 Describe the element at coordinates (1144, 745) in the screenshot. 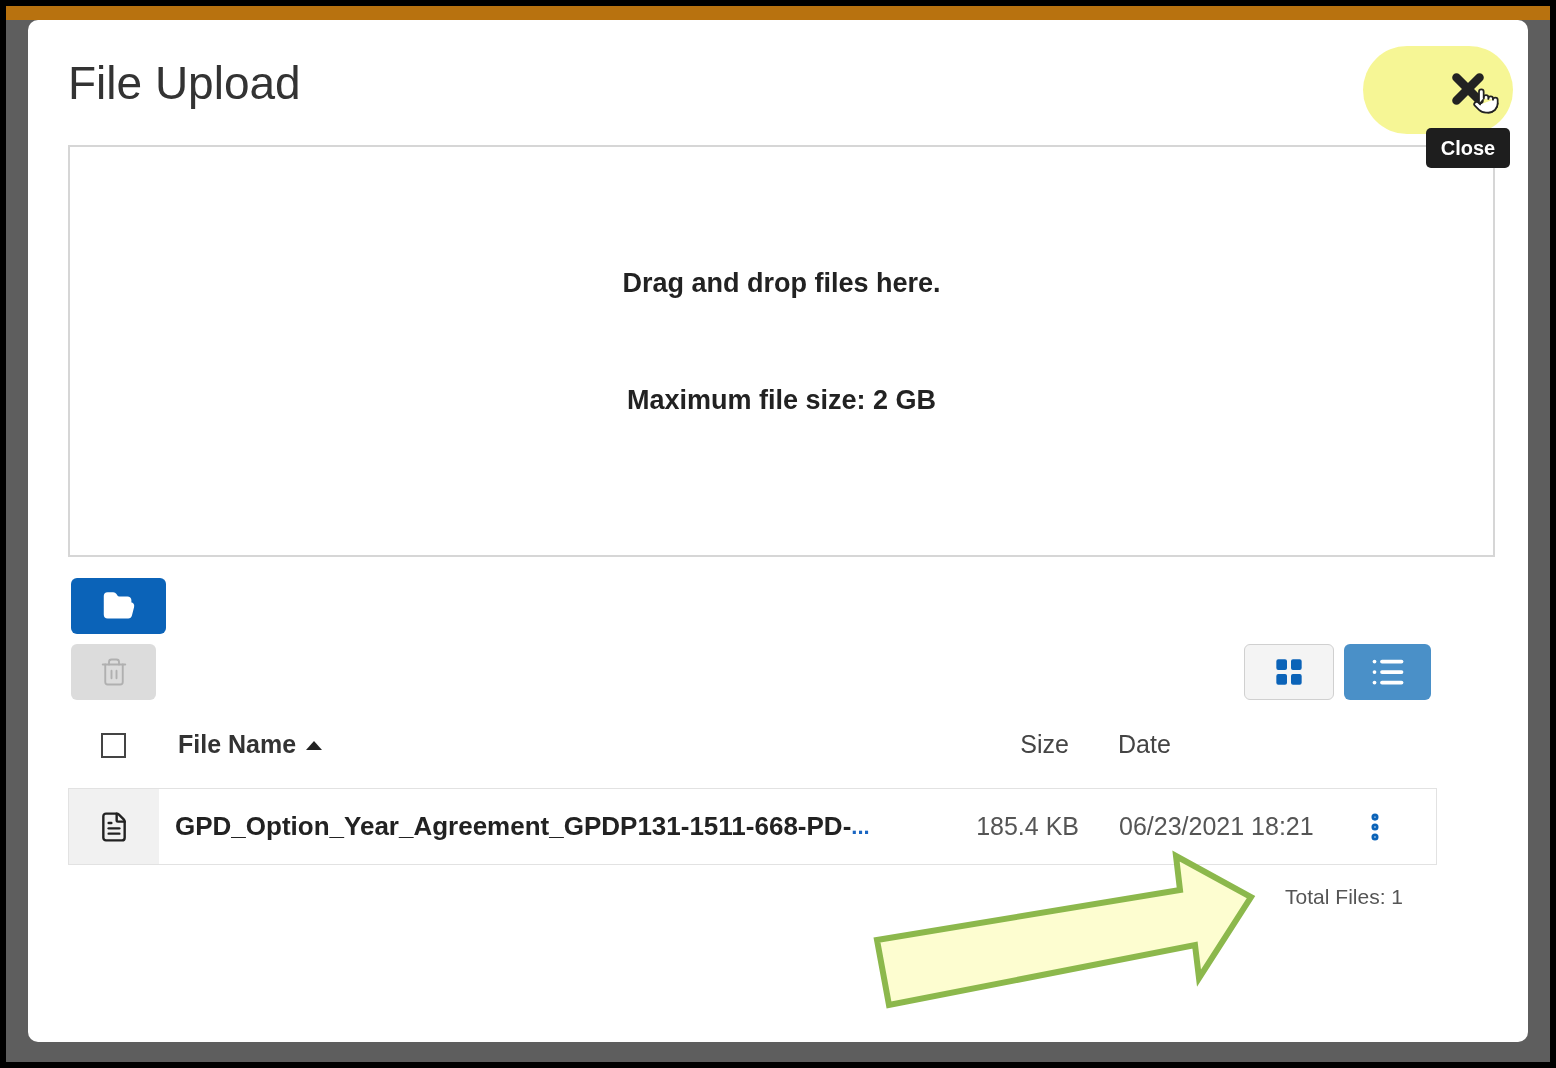

I see `column-header: Date` at that location.